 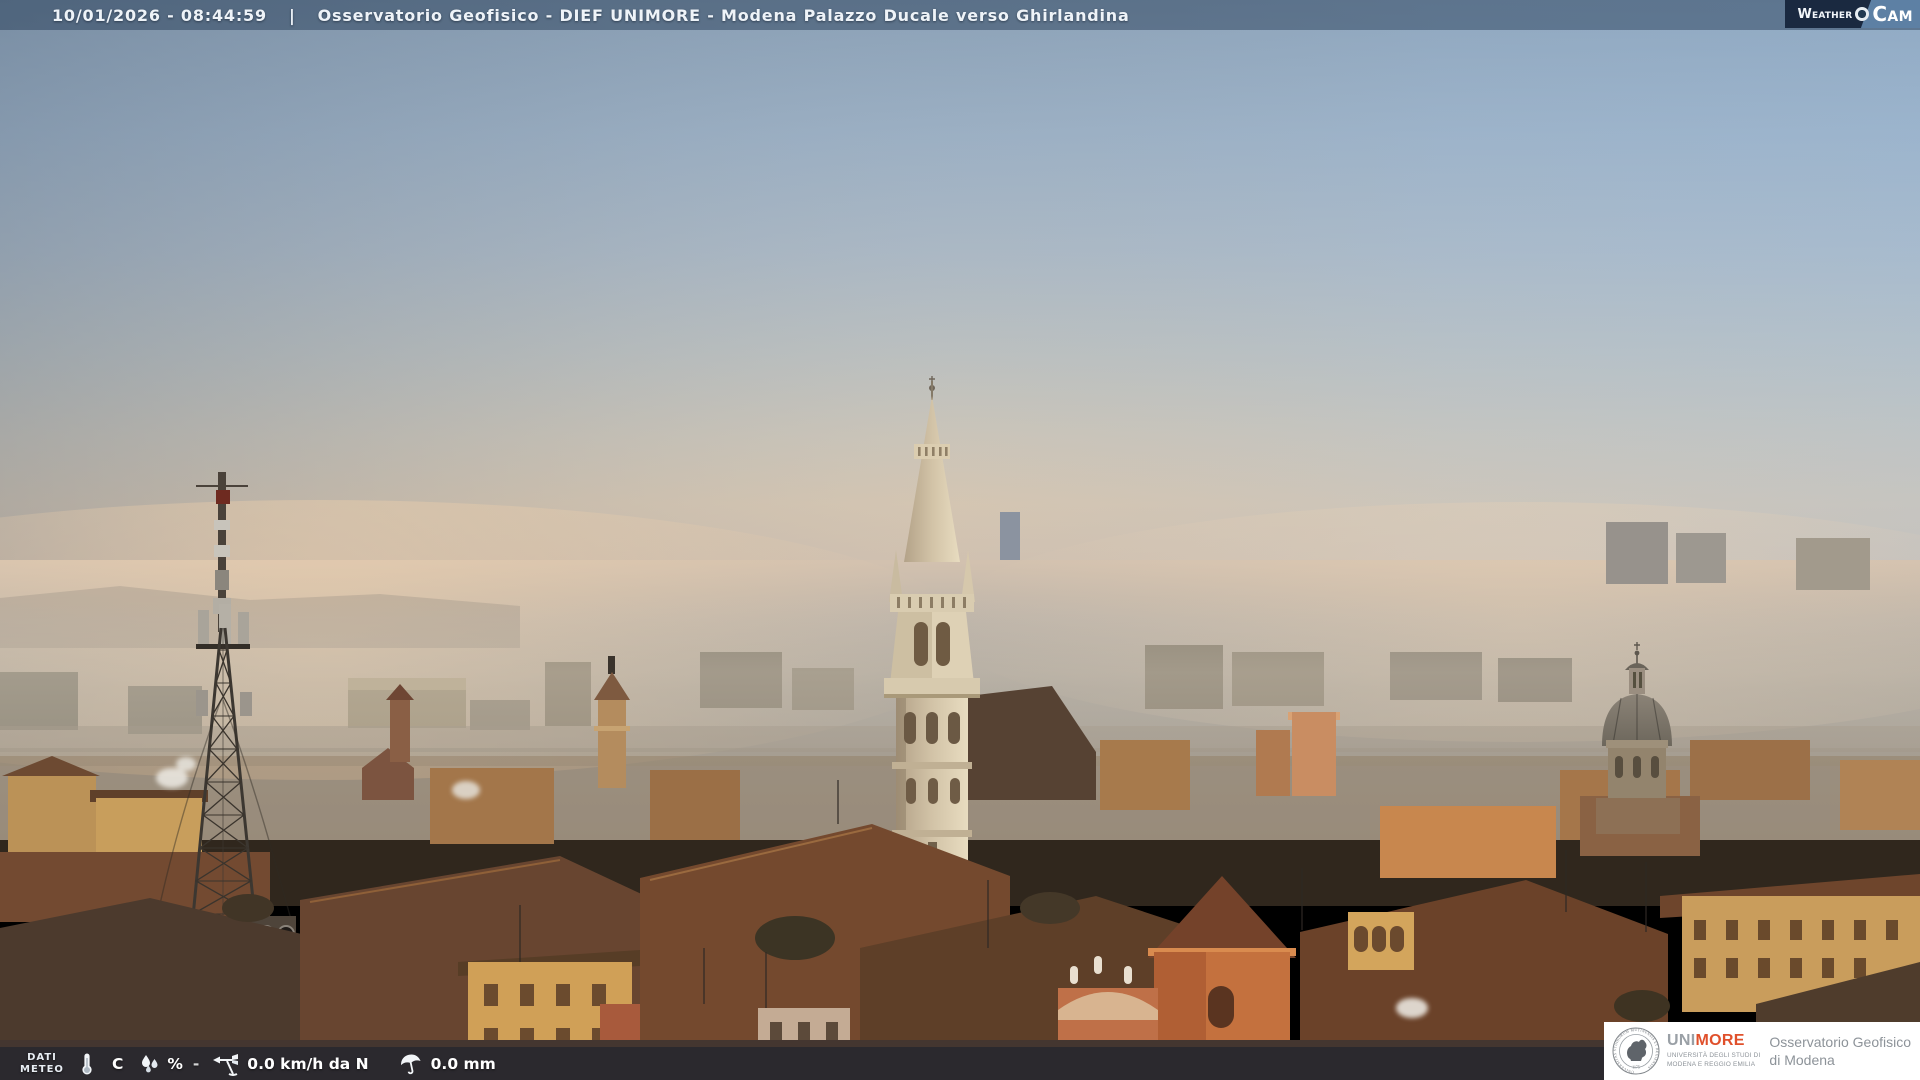 I want to click on water-drops-icon, so click(x=150, y=1064).